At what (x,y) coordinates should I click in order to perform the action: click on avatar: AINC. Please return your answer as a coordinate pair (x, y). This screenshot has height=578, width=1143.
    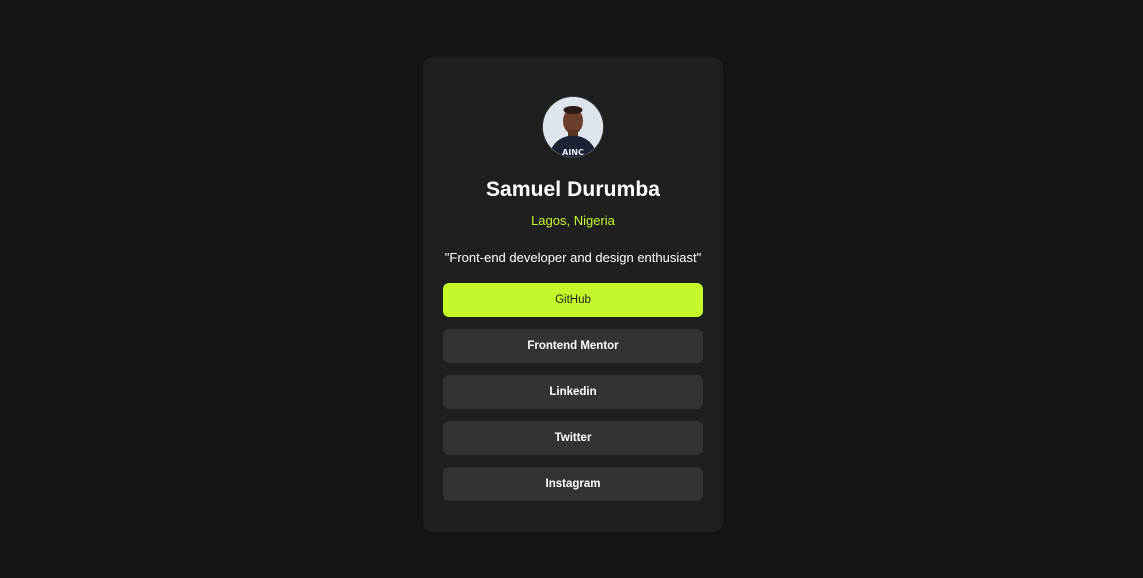
    Looking at the image, I should click on (573, 127).